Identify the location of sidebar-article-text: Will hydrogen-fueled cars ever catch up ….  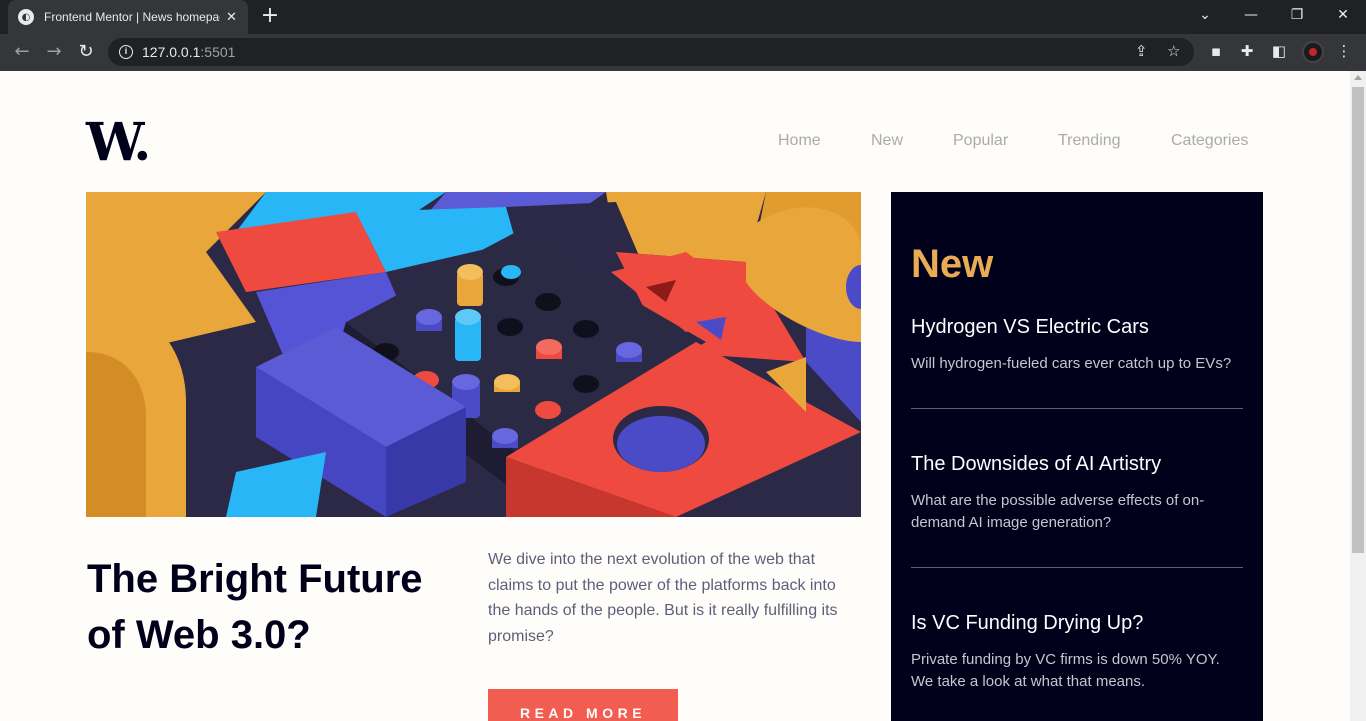
(1071, 363).